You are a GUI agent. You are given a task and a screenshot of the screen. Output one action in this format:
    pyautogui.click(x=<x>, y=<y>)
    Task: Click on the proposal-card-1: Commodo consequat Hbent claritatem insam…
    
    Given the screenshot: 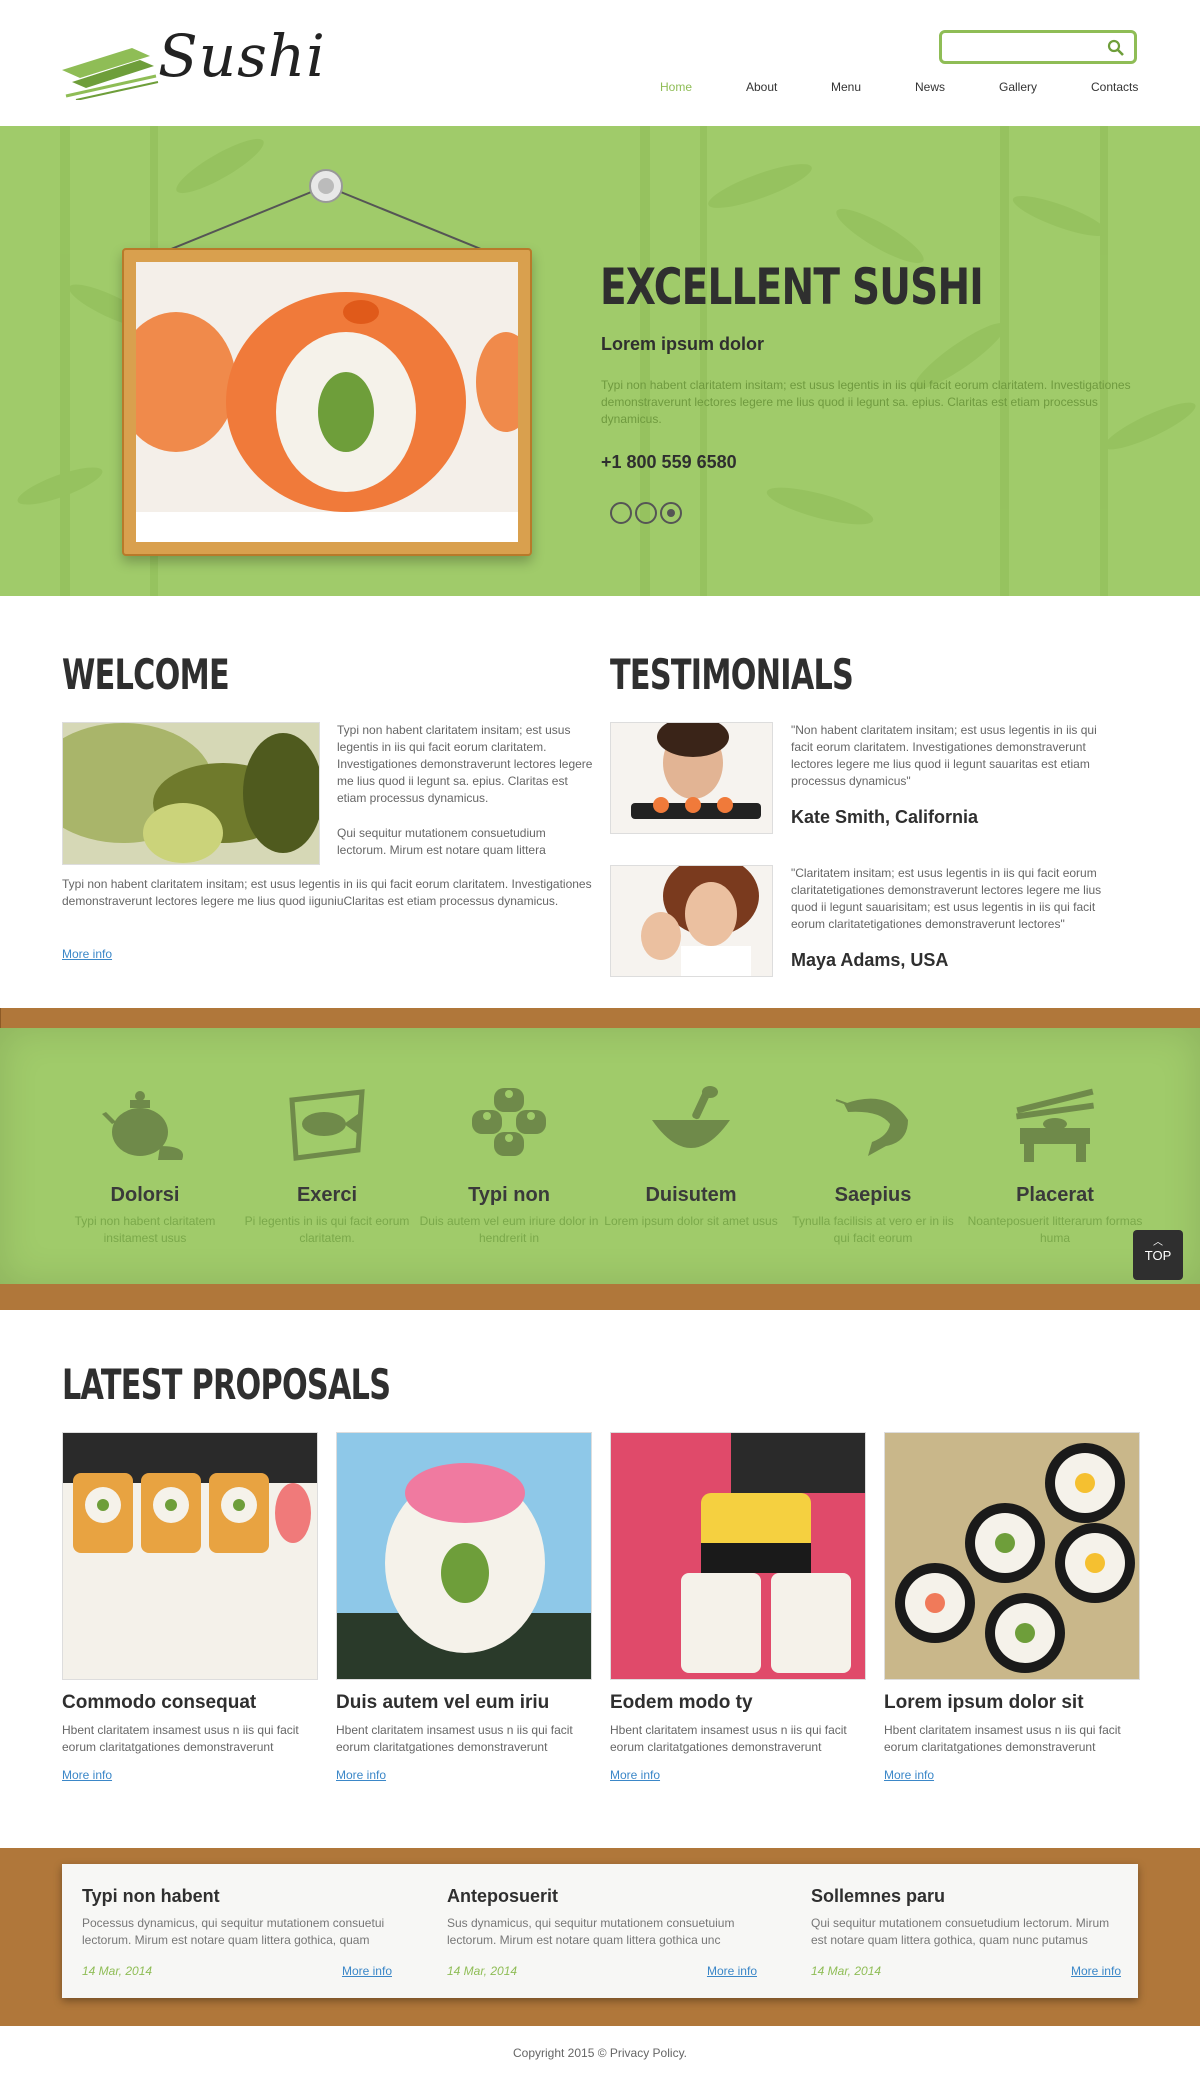 What is the action you would take?
    pyautogui.click(x=190, y=1607)
    